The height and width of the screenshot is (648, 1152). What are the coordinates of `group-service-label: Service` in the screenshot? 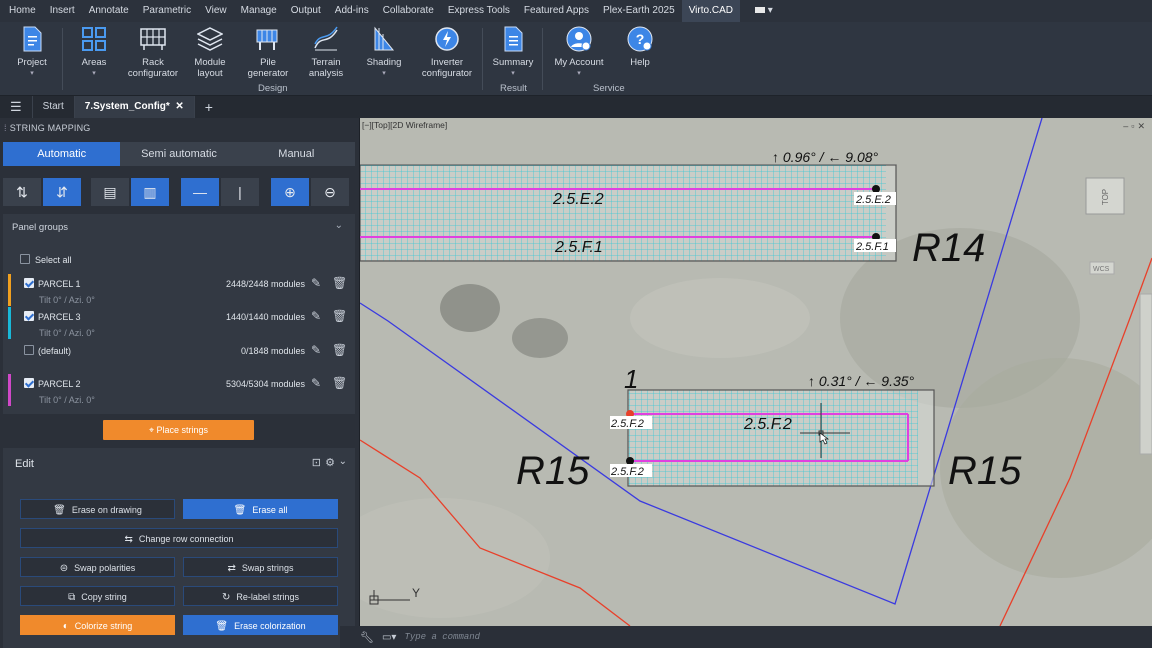 It's located at (609, 88).